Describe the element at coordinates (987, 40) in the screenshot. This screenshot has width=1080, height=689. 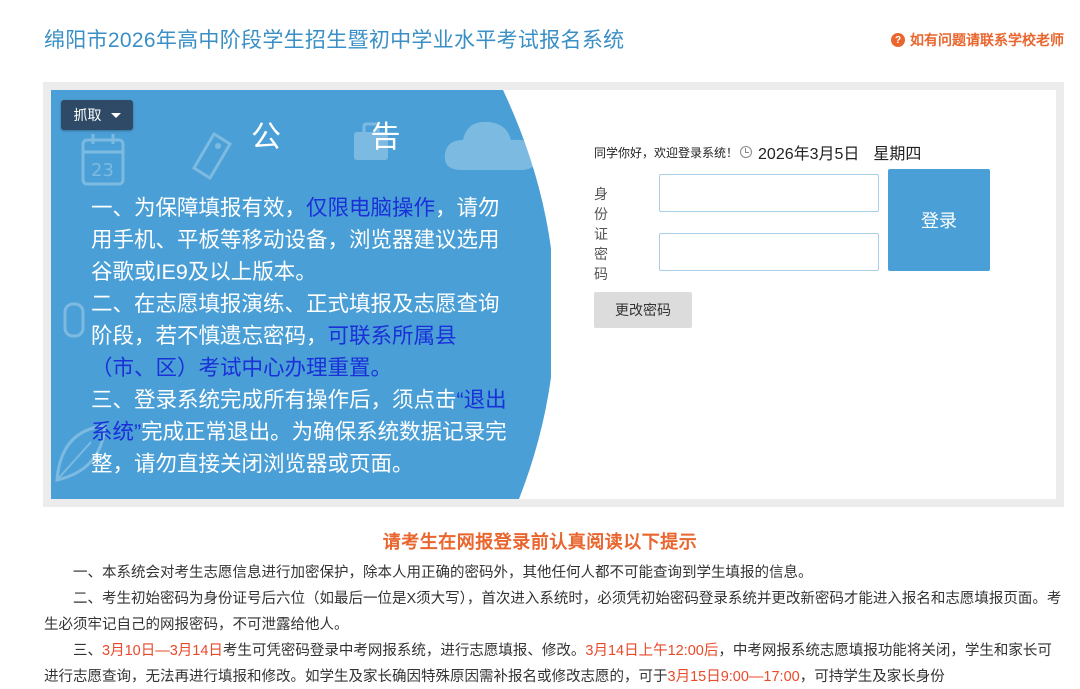
I see `help-link-text: 如有问题请联系学校老师` at that location.